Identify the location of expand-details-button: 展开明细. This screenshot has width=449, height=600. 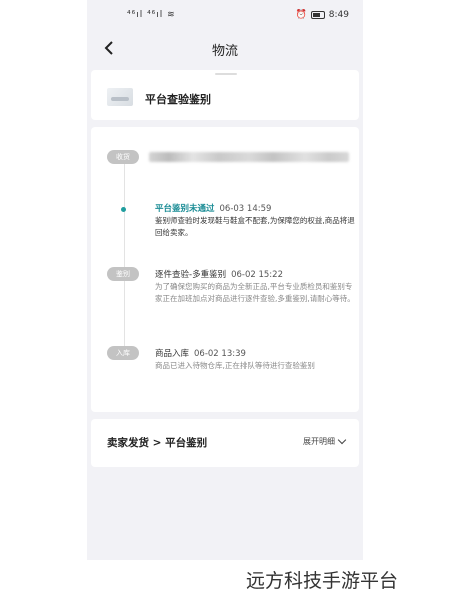
(325, 441).